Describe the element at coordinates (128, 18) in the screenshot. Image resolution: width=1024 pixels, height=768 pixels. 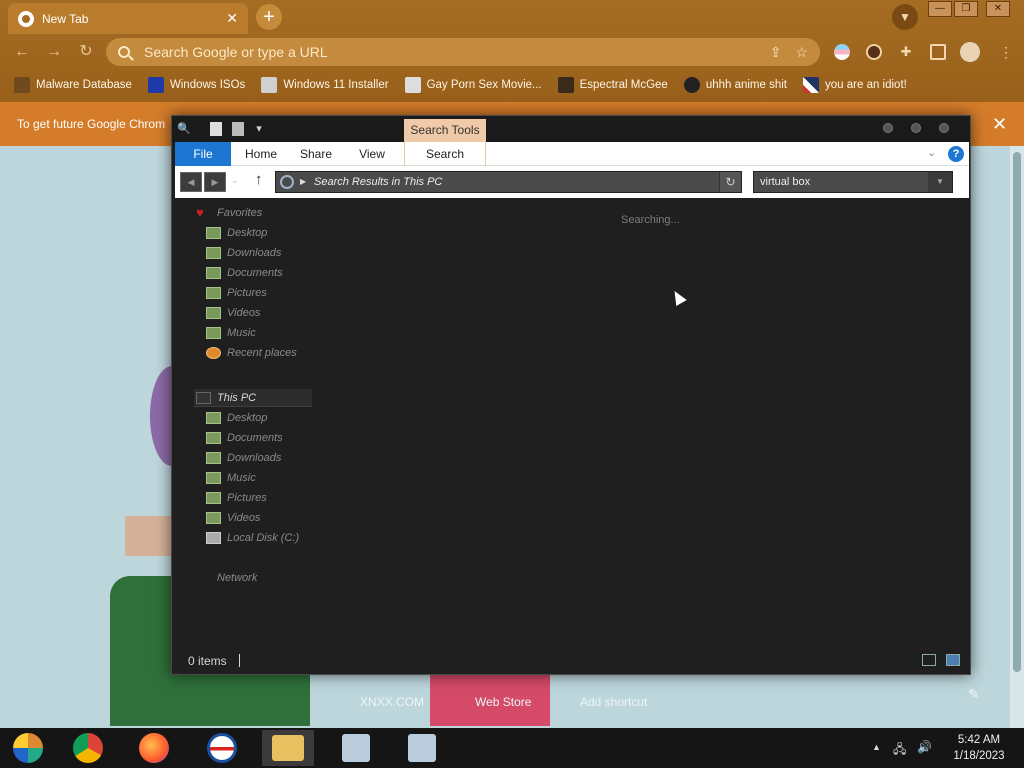
I see `tab-new-tab: New Tab ✕` at that location.